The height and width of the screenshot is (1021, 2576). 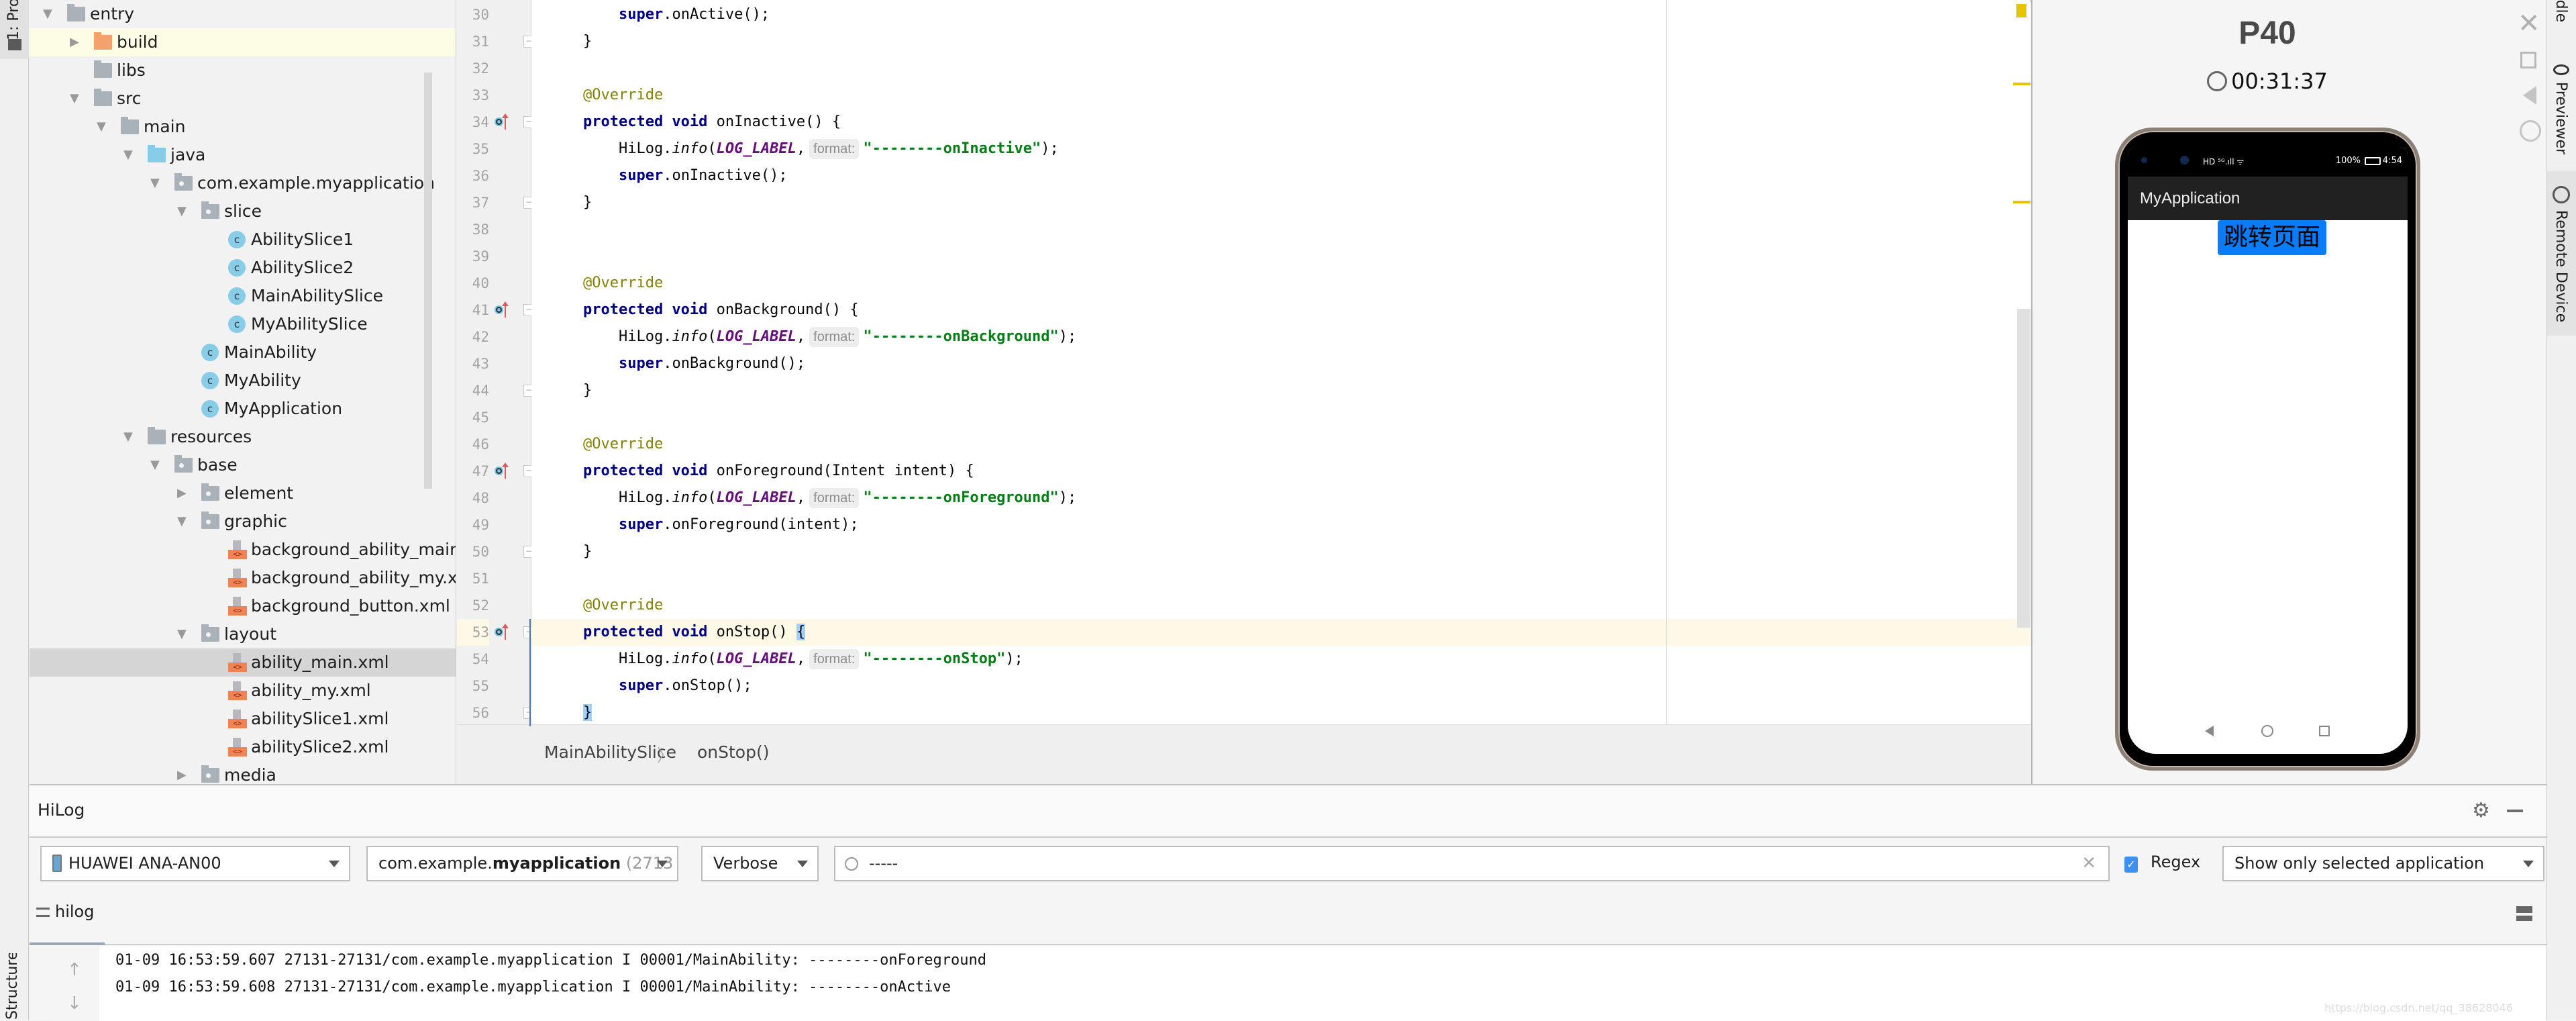 I want to click on tree-item: c MainAbilitySlice, so click(x=243, y=296).